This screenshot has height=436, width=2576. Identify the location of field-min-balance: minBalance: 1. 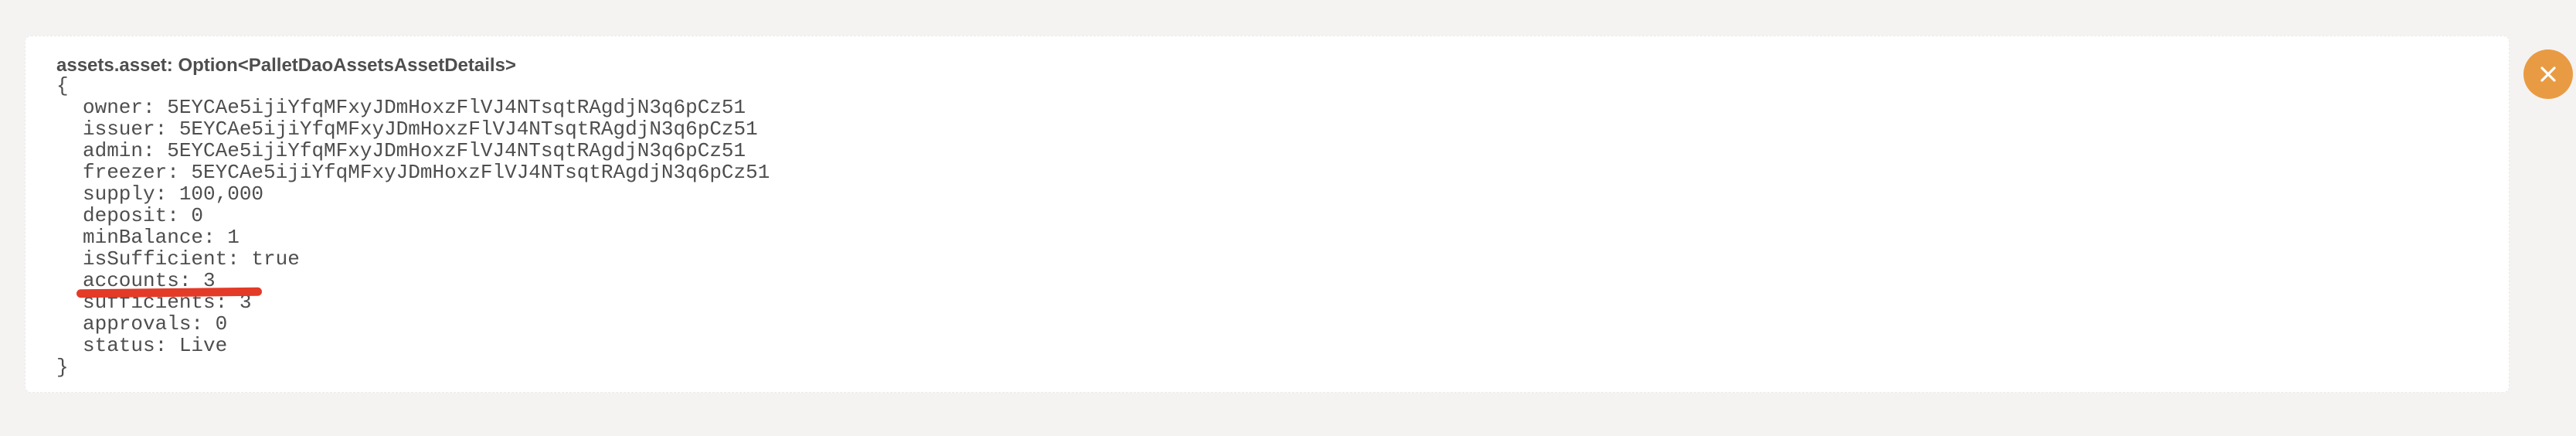
(161, 238).